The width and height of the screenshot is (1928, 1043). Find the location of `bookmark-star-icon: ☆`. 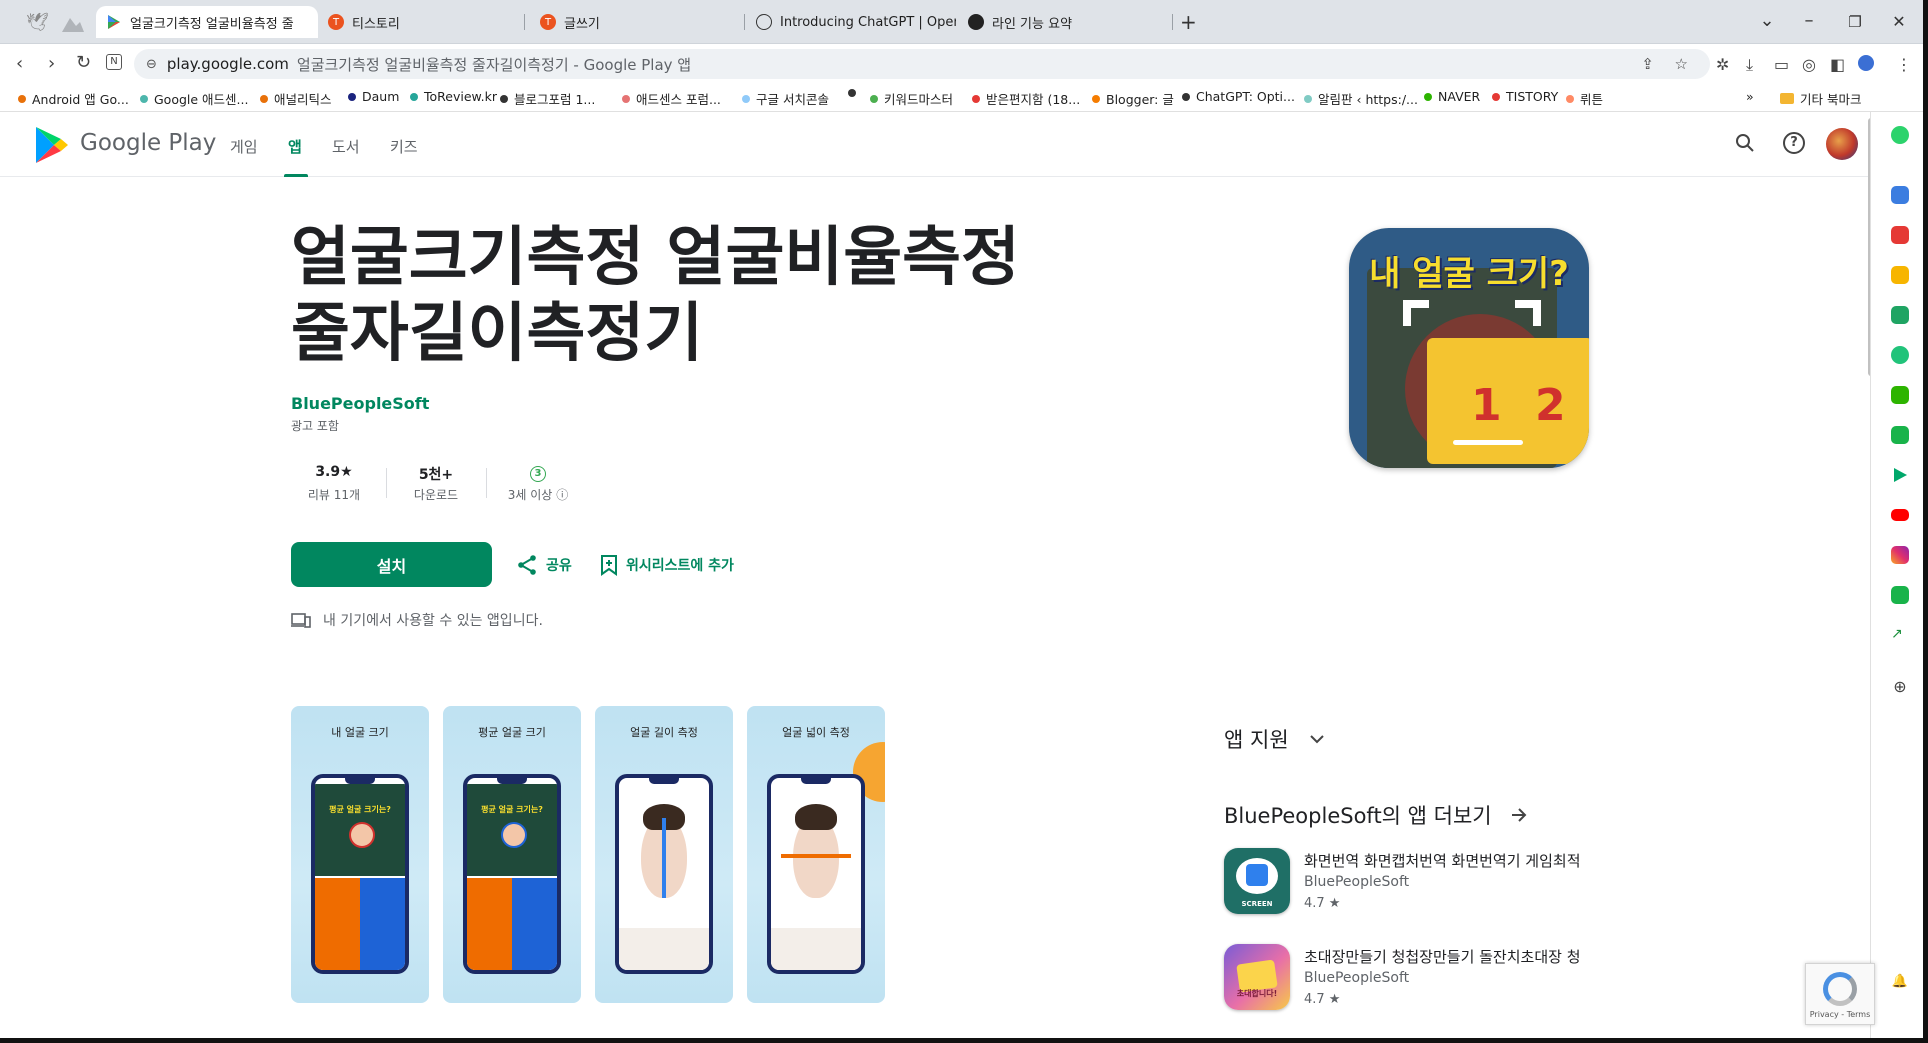

bookmark-star-icon: ☆ is located at coordinates (1681, 64).